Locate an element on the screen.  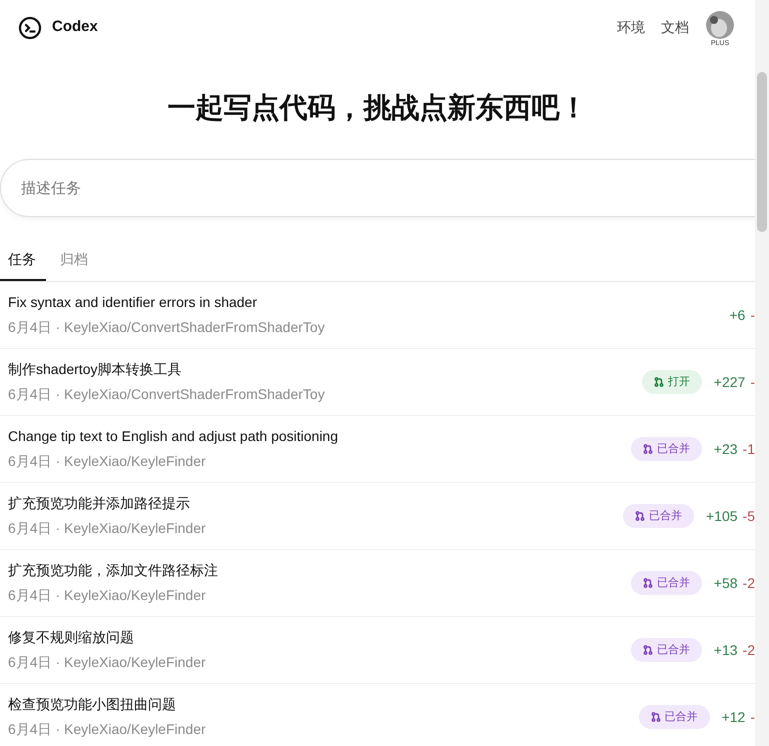
nav-link: 文档 is located at coordinates (675, 27).